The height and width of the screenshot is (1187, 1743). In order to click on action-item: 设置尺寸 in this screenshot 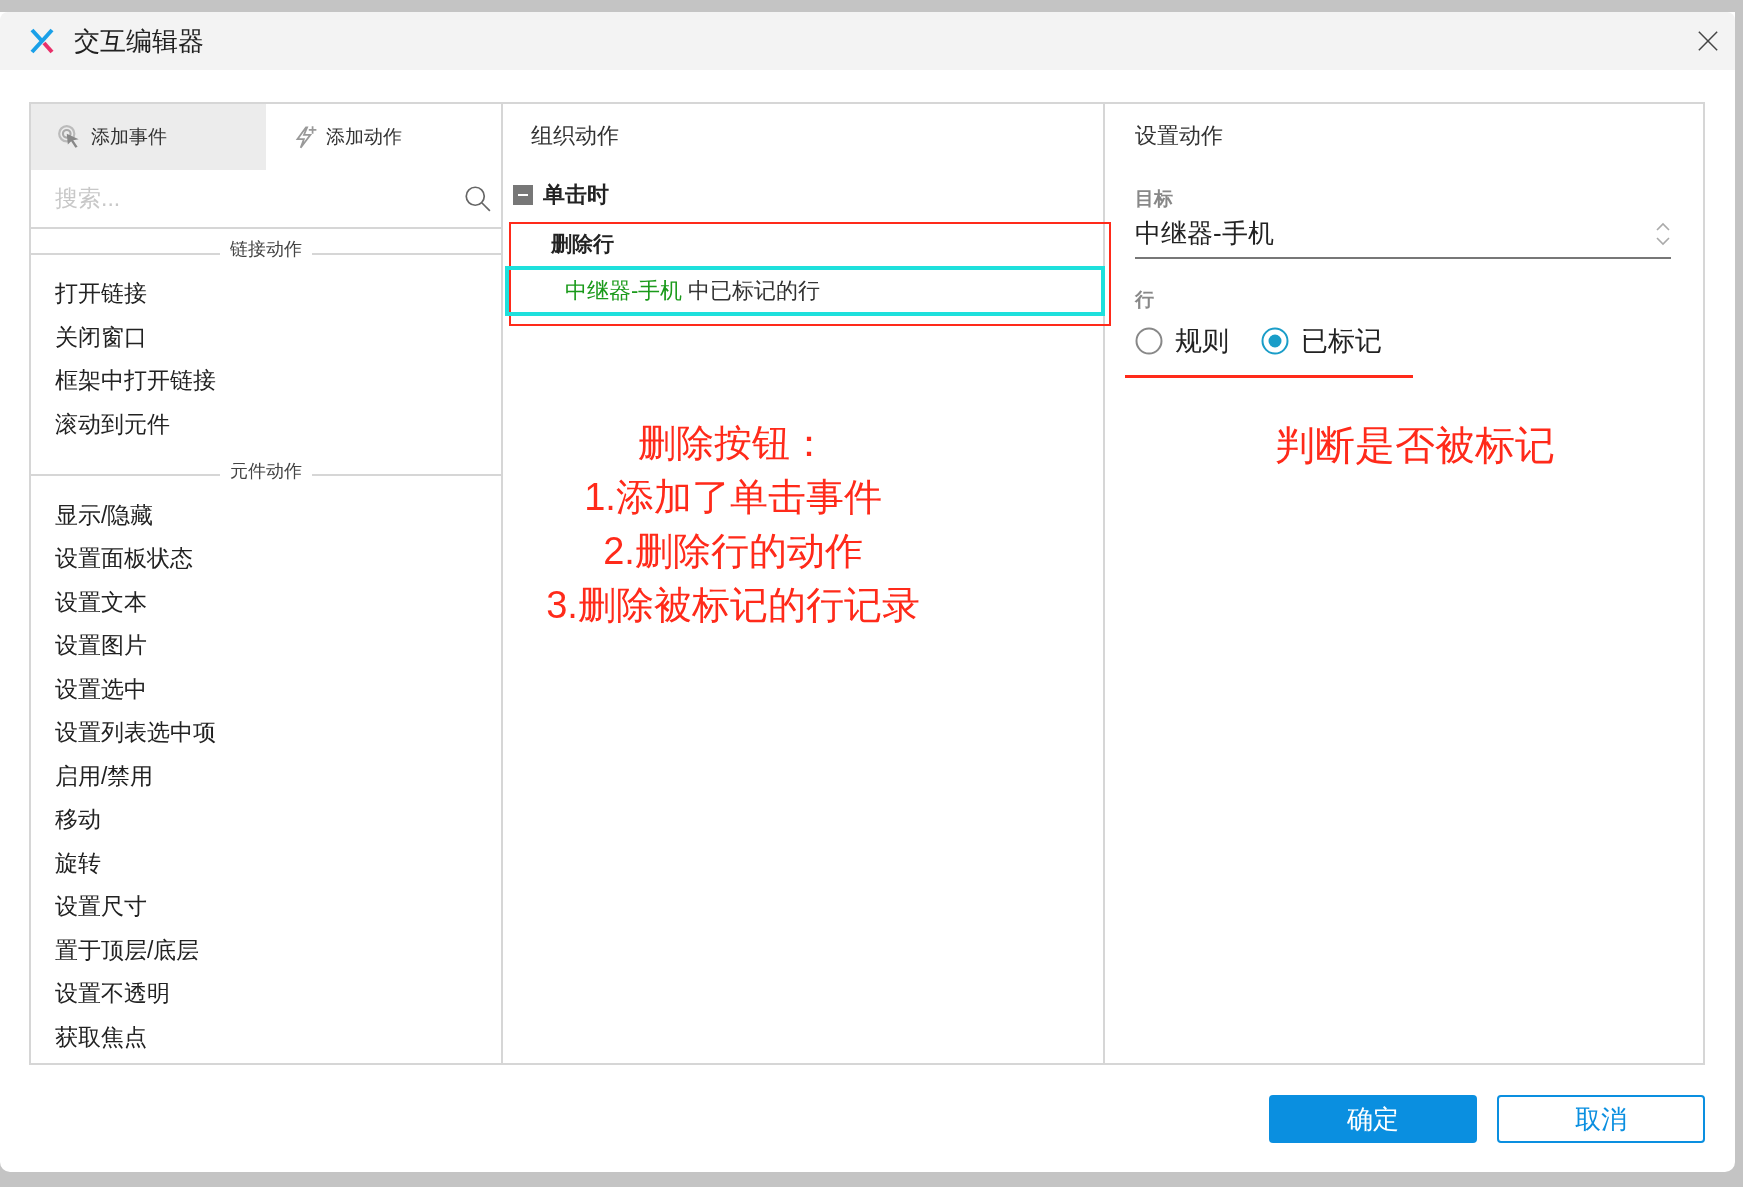, I will do `click(278, 907)`.